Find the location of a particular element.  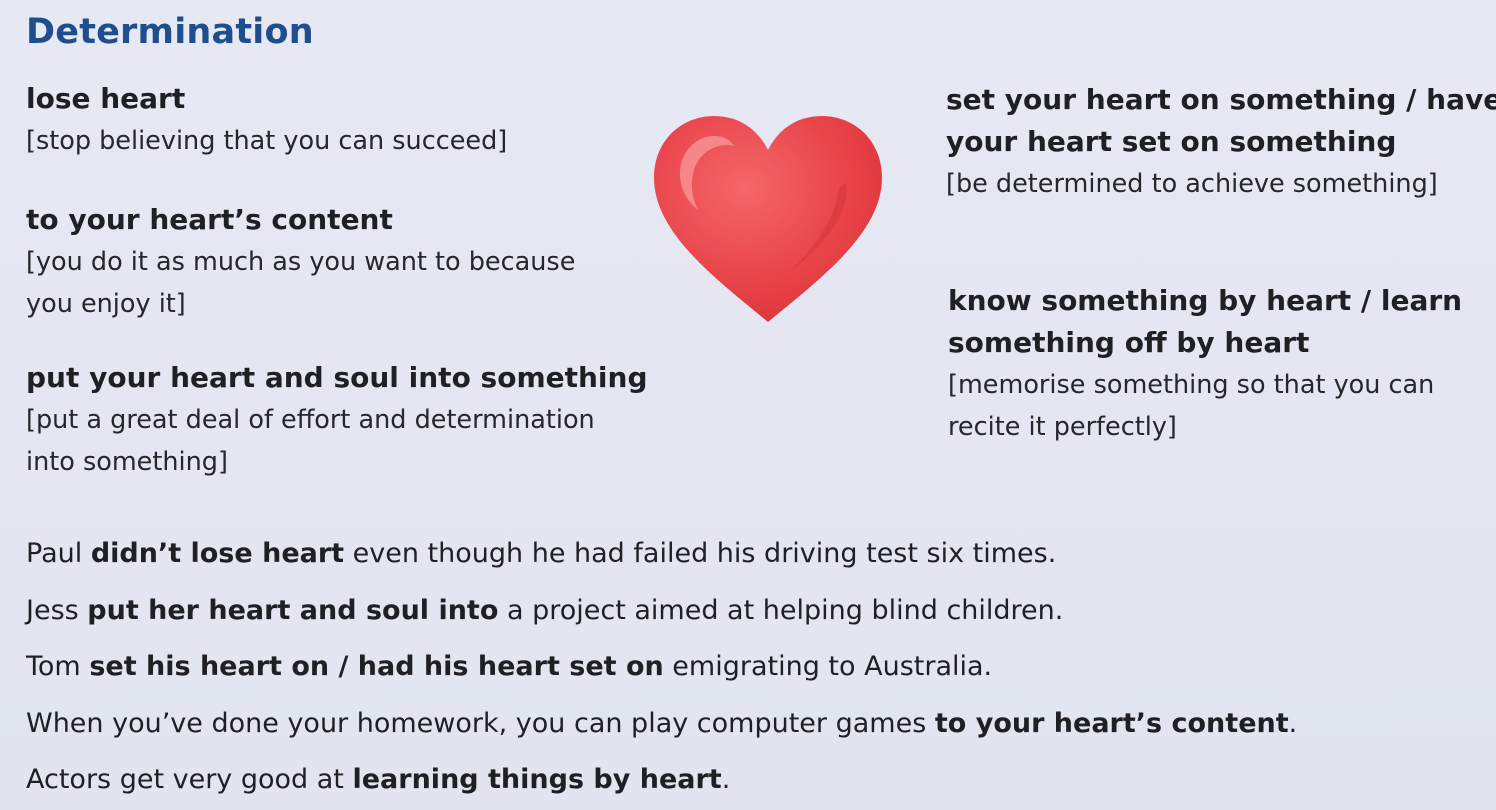

example-text: Tom is located at coordinates (58, 666).